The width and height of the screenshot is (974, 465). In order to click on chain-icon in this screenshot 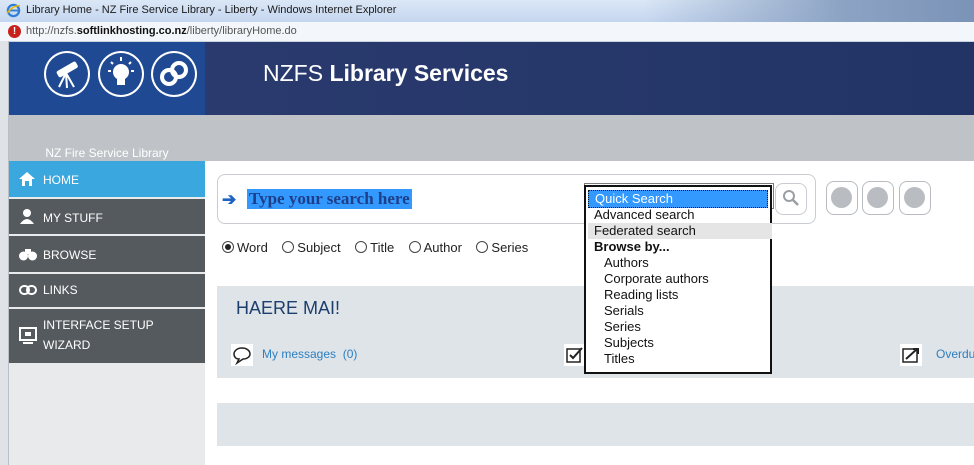, I will do `click(28, 291)`.